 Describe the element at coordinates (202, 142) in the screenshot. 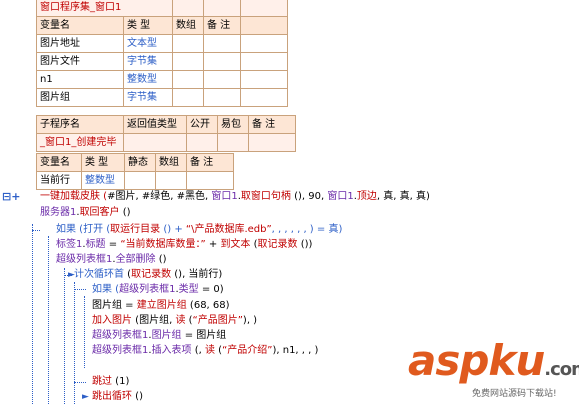

I see `public-cell` at that location.